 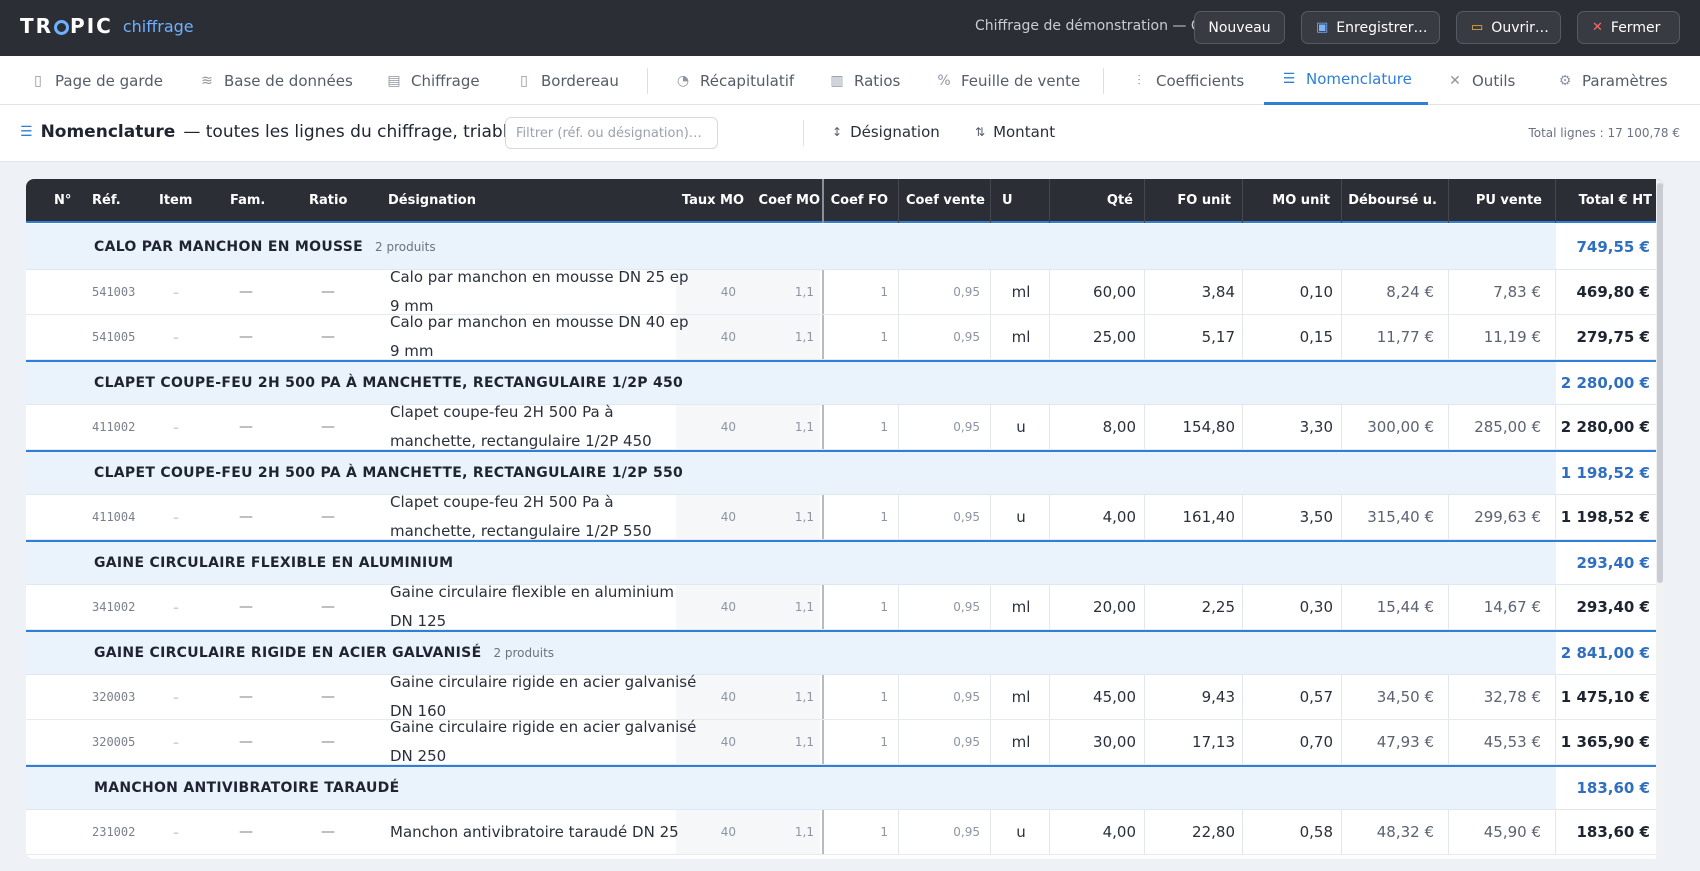 I want to click on table-scrollbar, so click(x=1660, y=519).